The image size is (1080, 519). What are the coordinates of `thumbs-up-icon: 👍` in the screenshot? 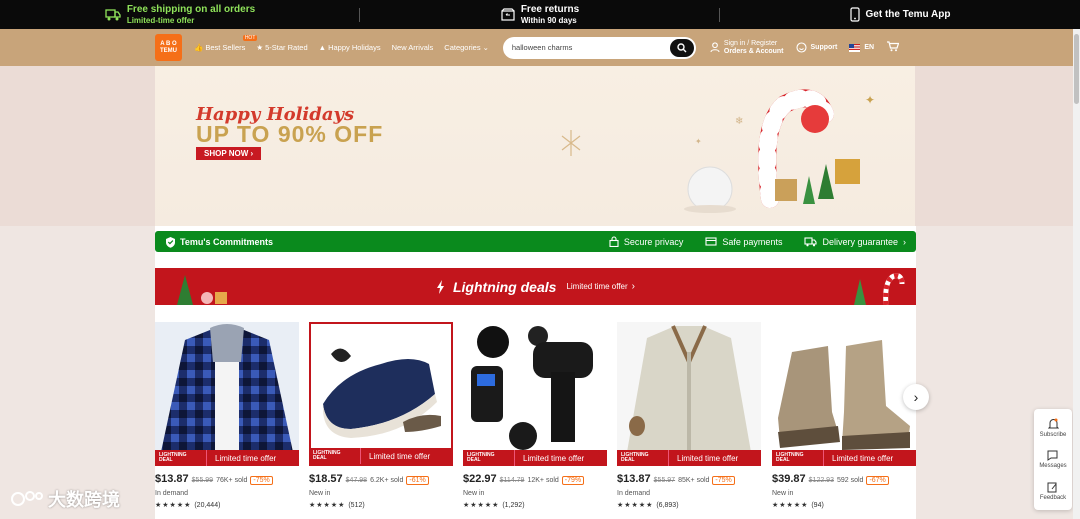 It's located at (199, 47).